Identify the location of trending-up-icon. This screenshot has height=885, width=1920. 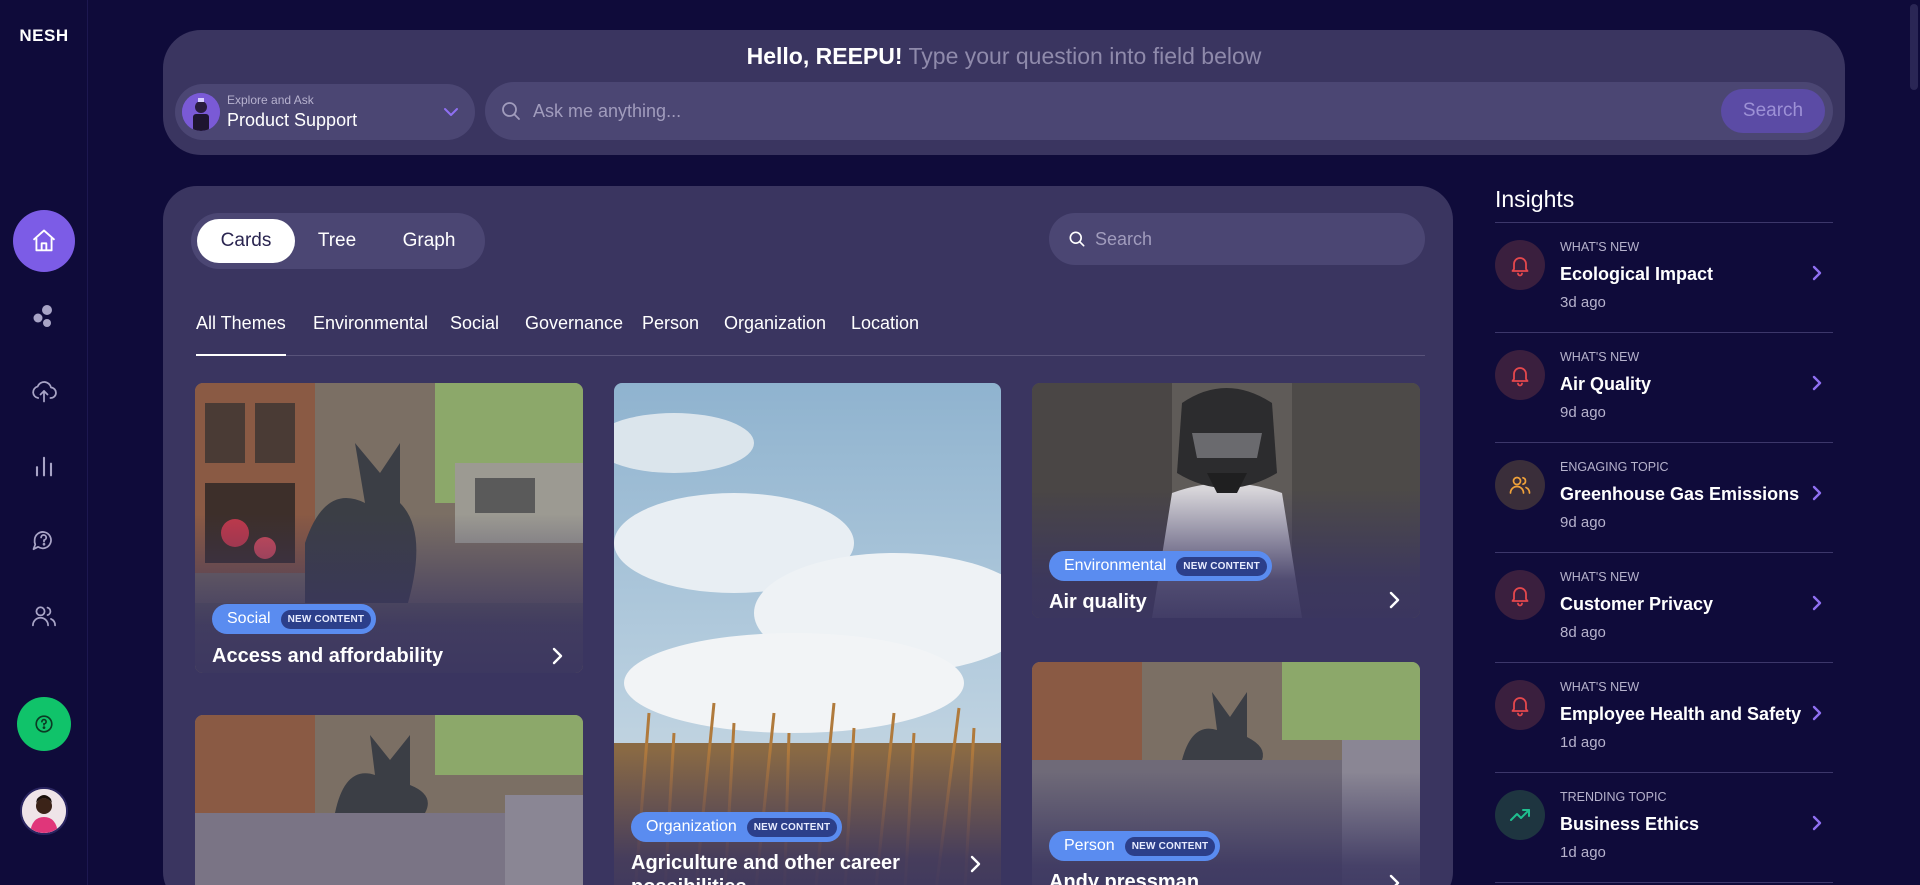
(1520, 815).